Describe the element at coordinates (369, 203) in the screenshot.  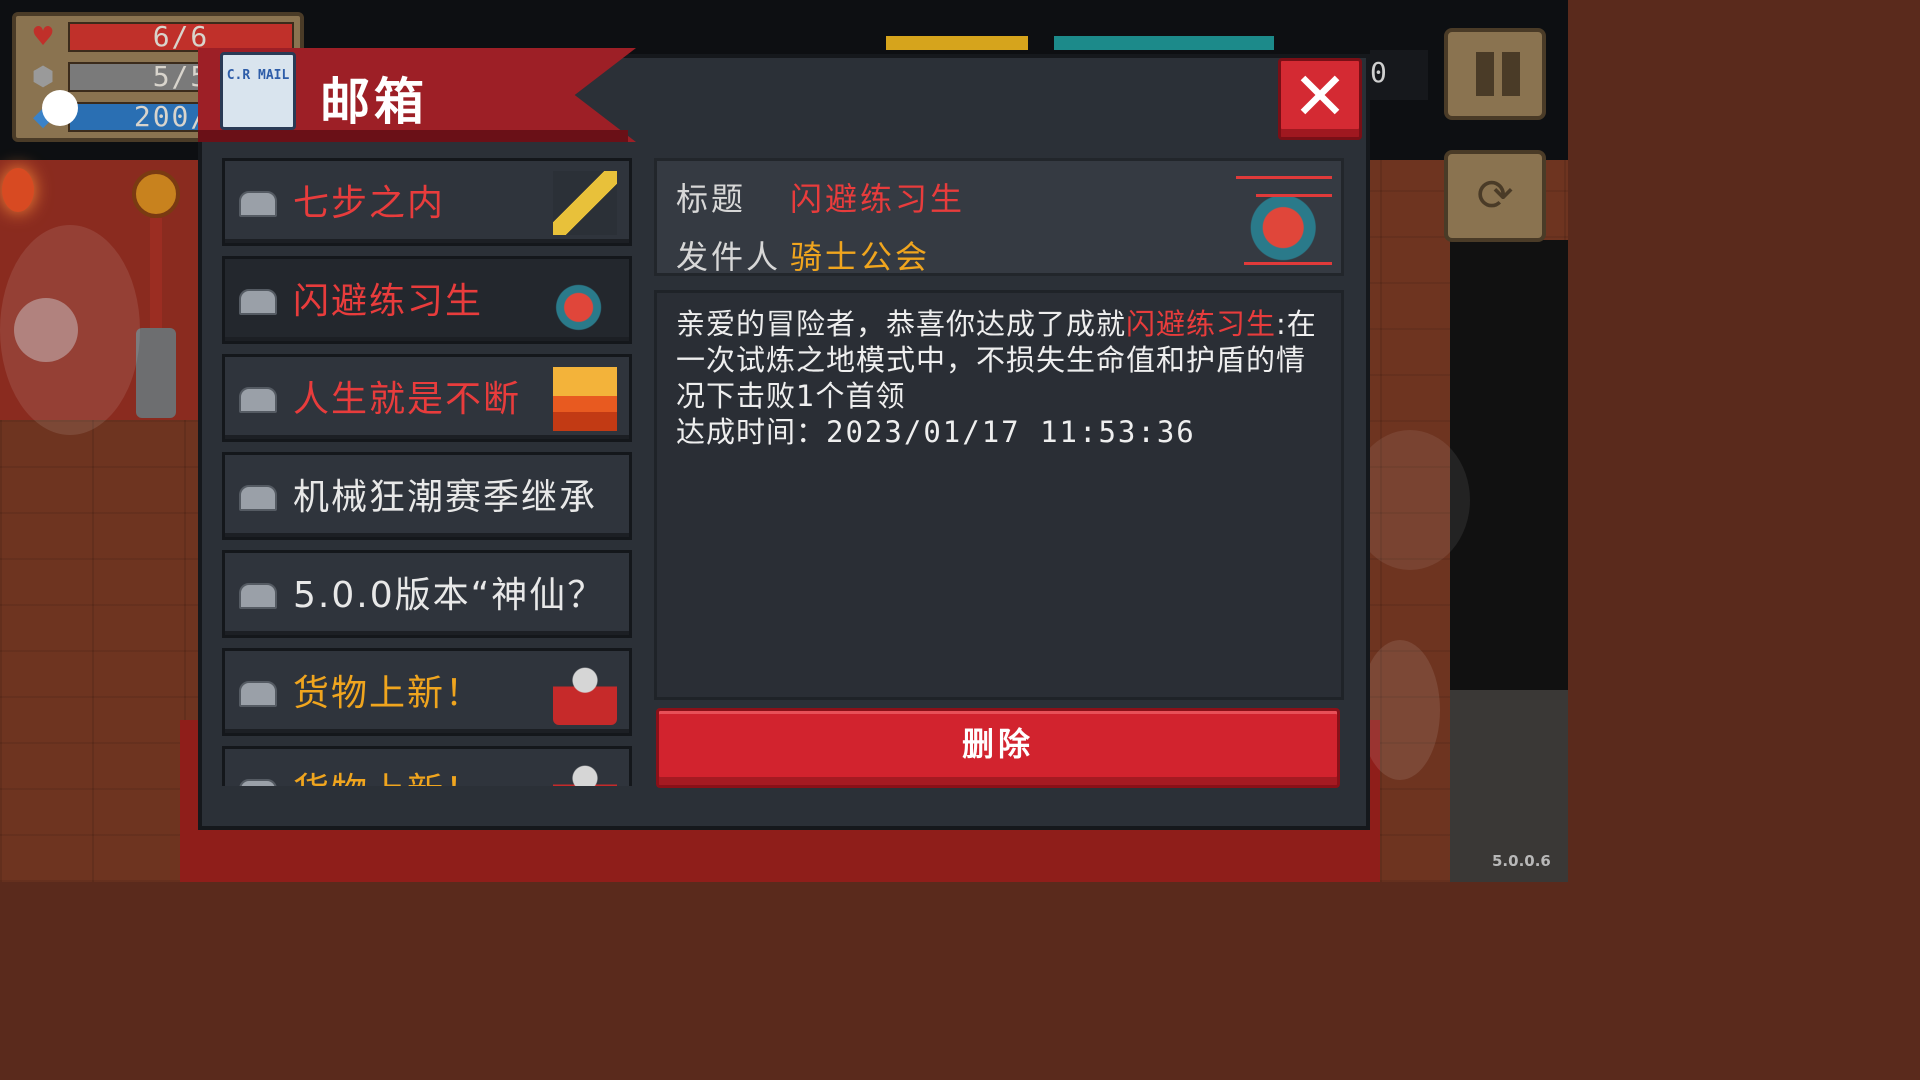
I see `mail-item-label: 七步之内` at that location.